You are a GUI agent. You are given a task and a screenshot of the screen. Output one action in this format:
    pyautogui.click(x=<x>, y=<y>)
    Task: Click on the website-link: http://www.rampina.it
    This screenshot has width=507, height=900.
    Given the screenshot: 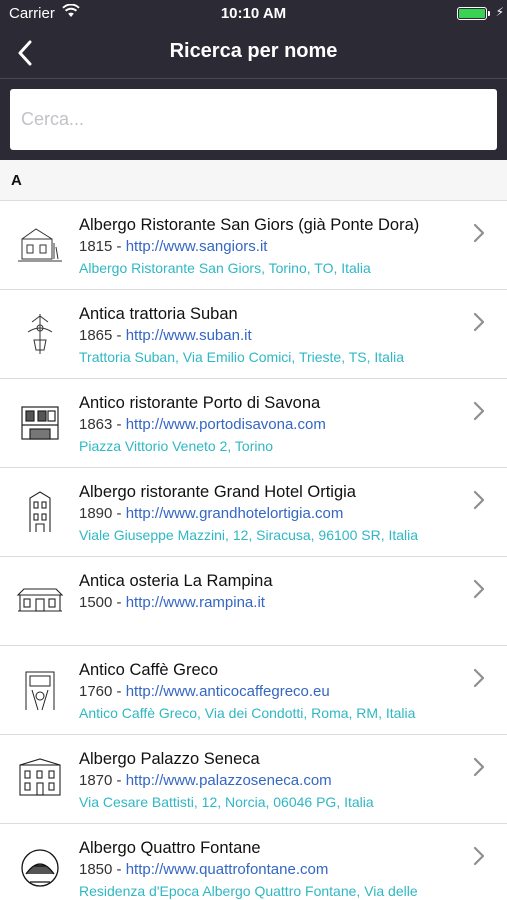 What is the action you would take?
    pyautogui.click(x=195, y=602)
    